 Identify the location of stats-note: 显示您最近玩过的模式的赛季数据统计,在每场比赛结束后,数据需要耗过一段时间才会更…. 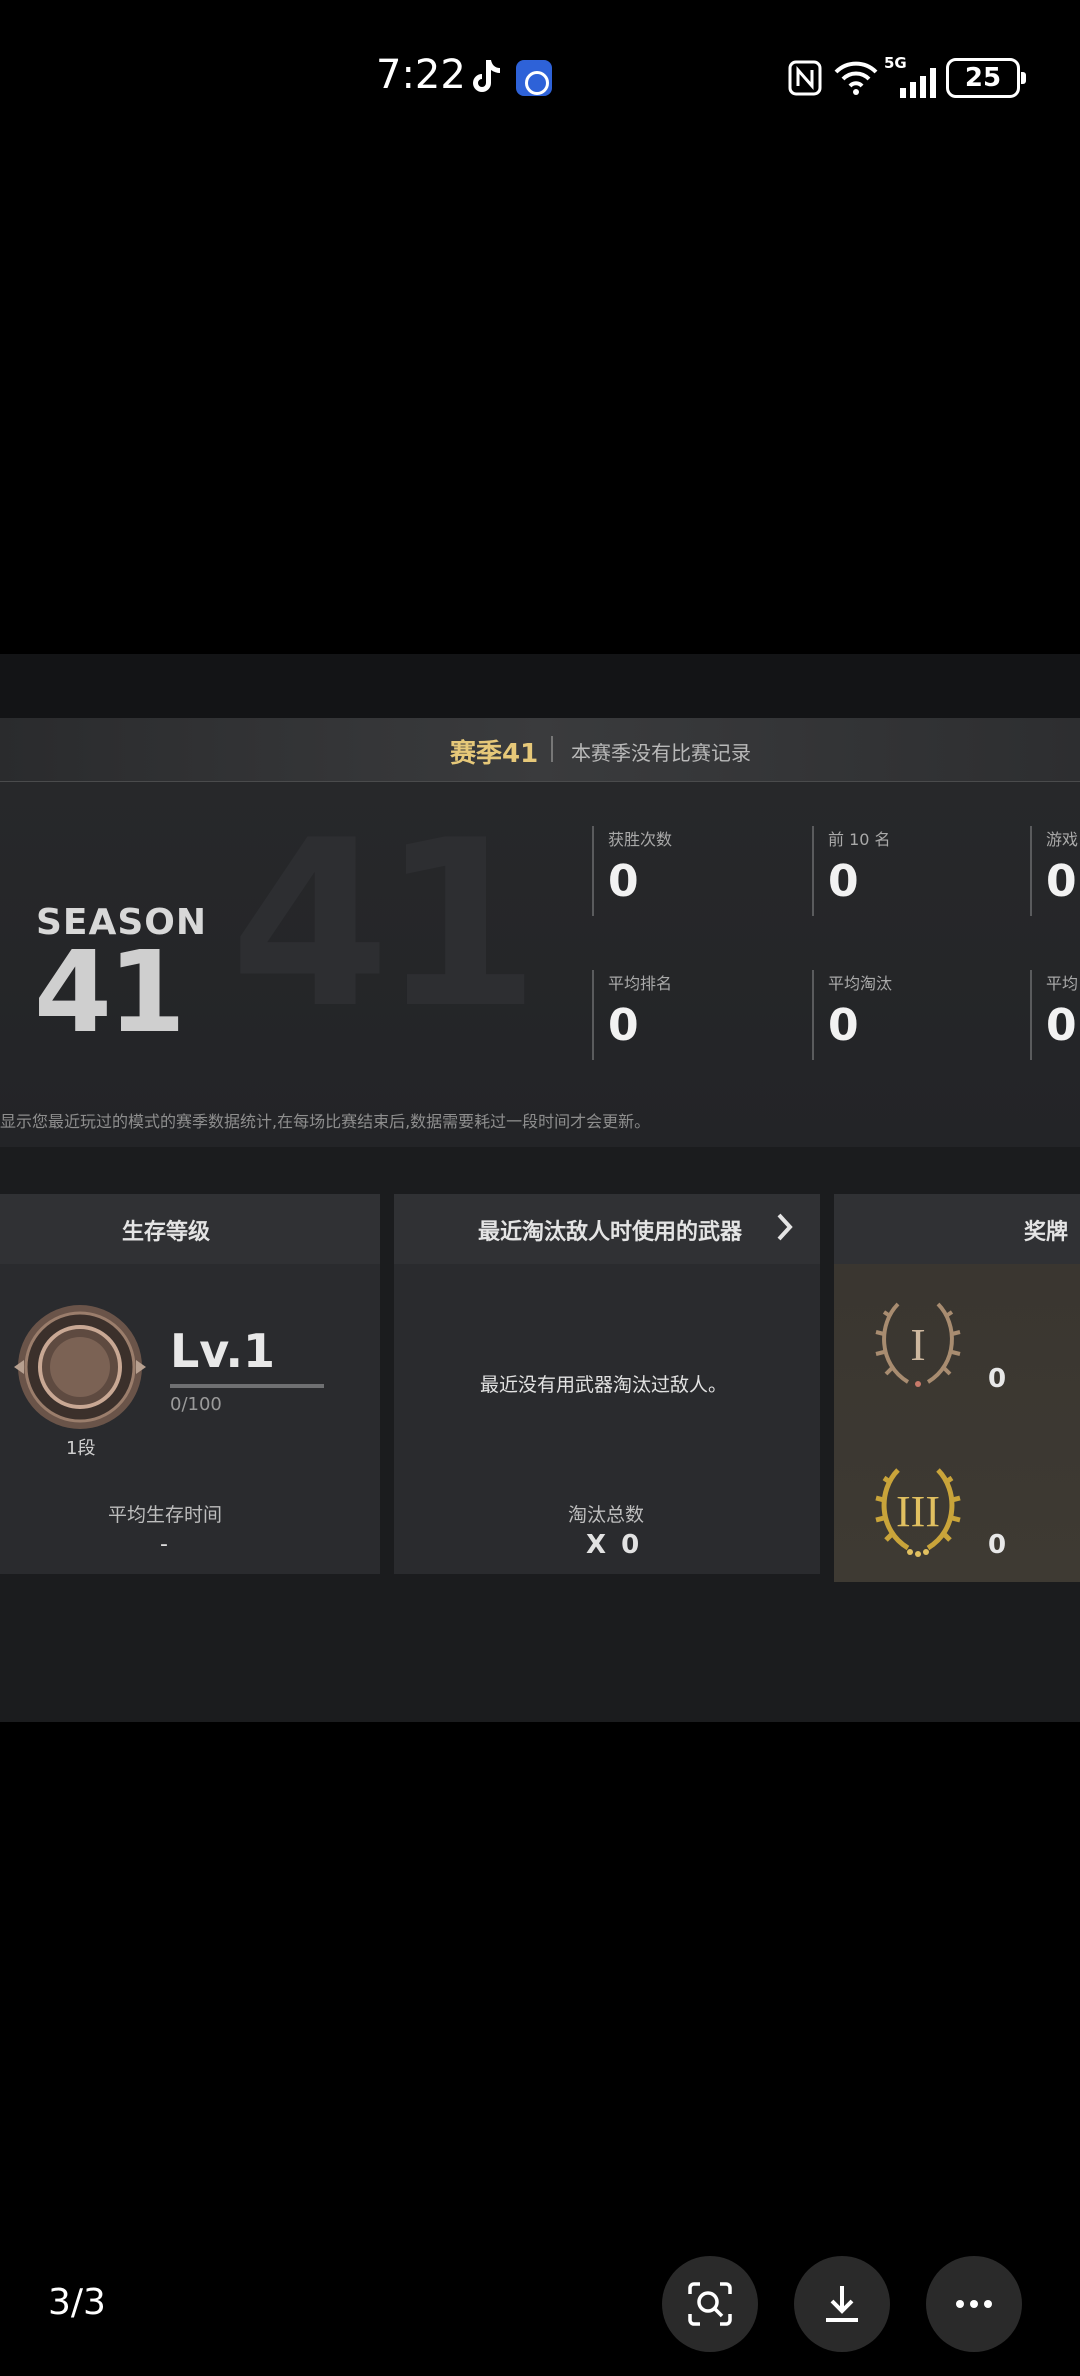
(325, 1121).